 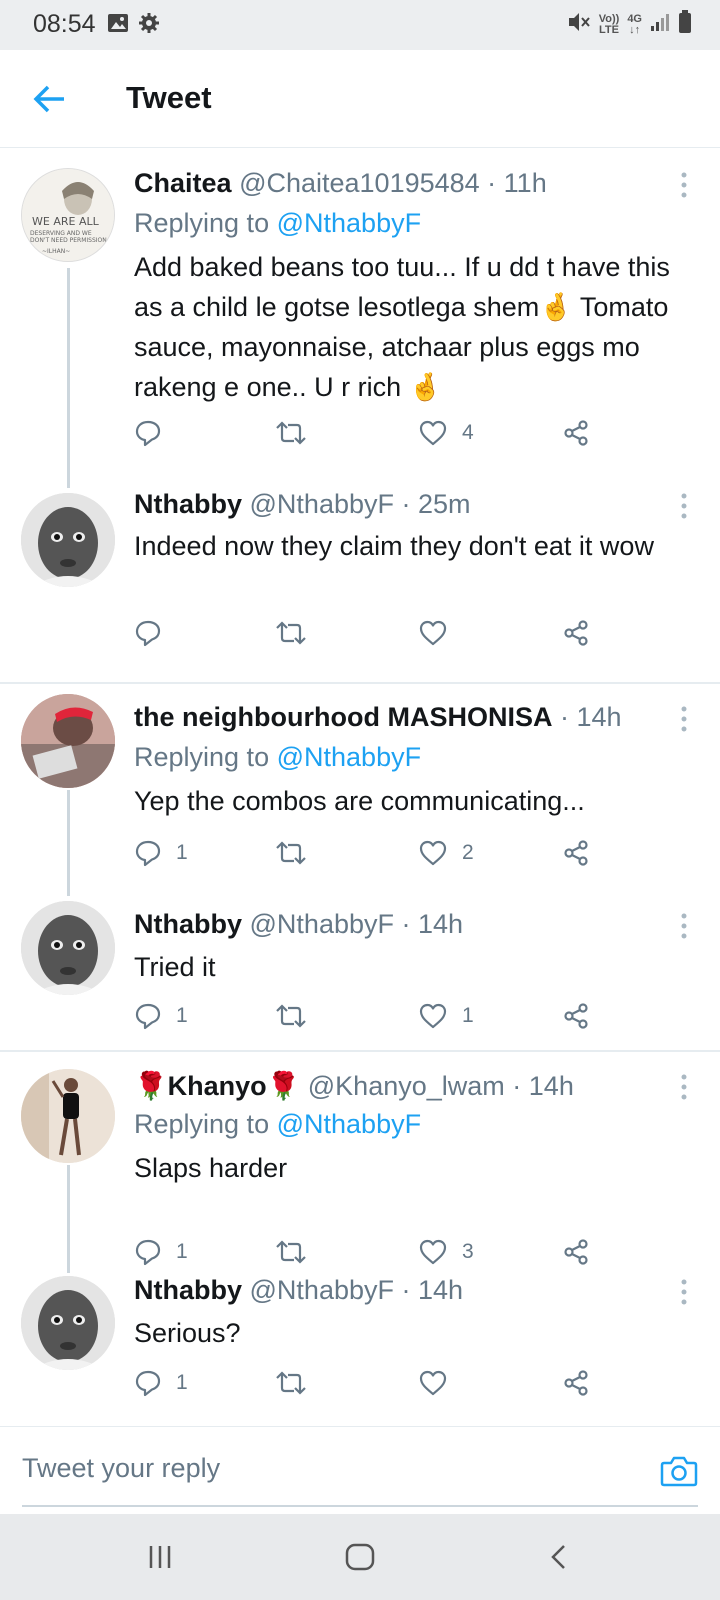 I want to click on signal-icon, so click(x=660, y=24).